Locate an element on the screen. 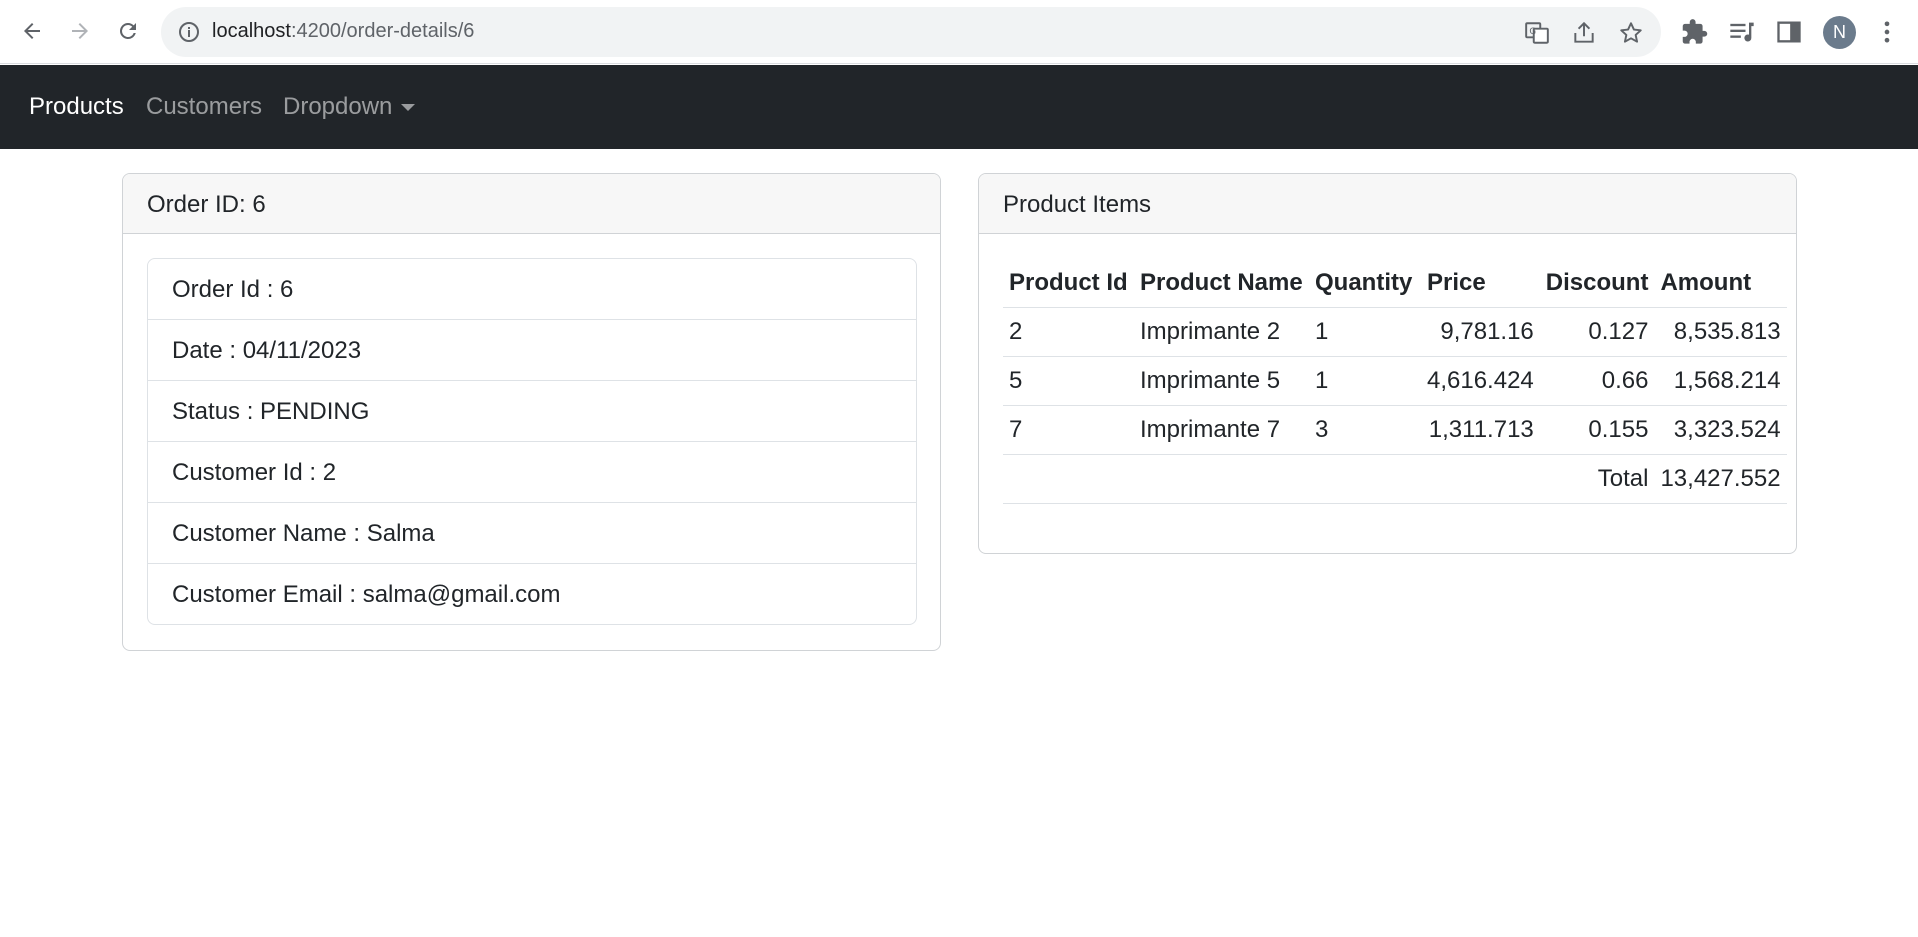 The height and width of the screenshot is (937, 1918). app-navbar: Products Customers Dropdown is located at coordinates (959, 107).